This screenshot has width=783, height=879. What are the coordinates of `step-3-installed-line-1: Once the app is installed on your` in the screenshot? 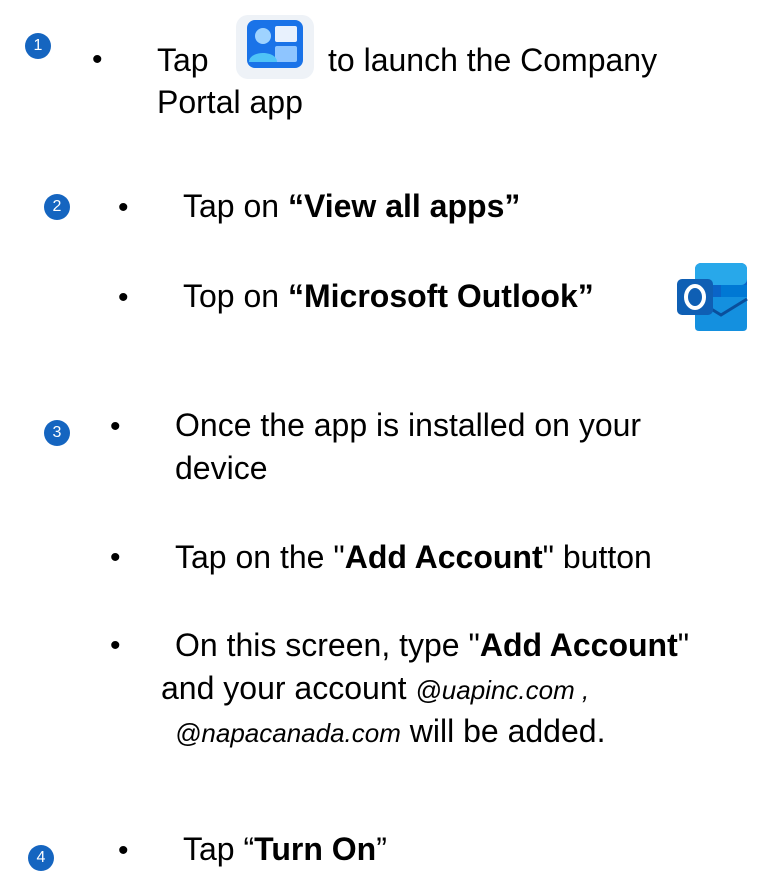 It's located at (408, 425).